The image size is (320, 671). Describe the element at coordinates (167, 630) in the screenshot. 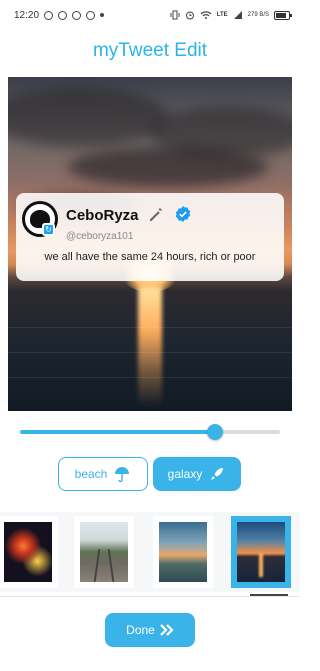

I see `double-chevron-right-icon` at that location.